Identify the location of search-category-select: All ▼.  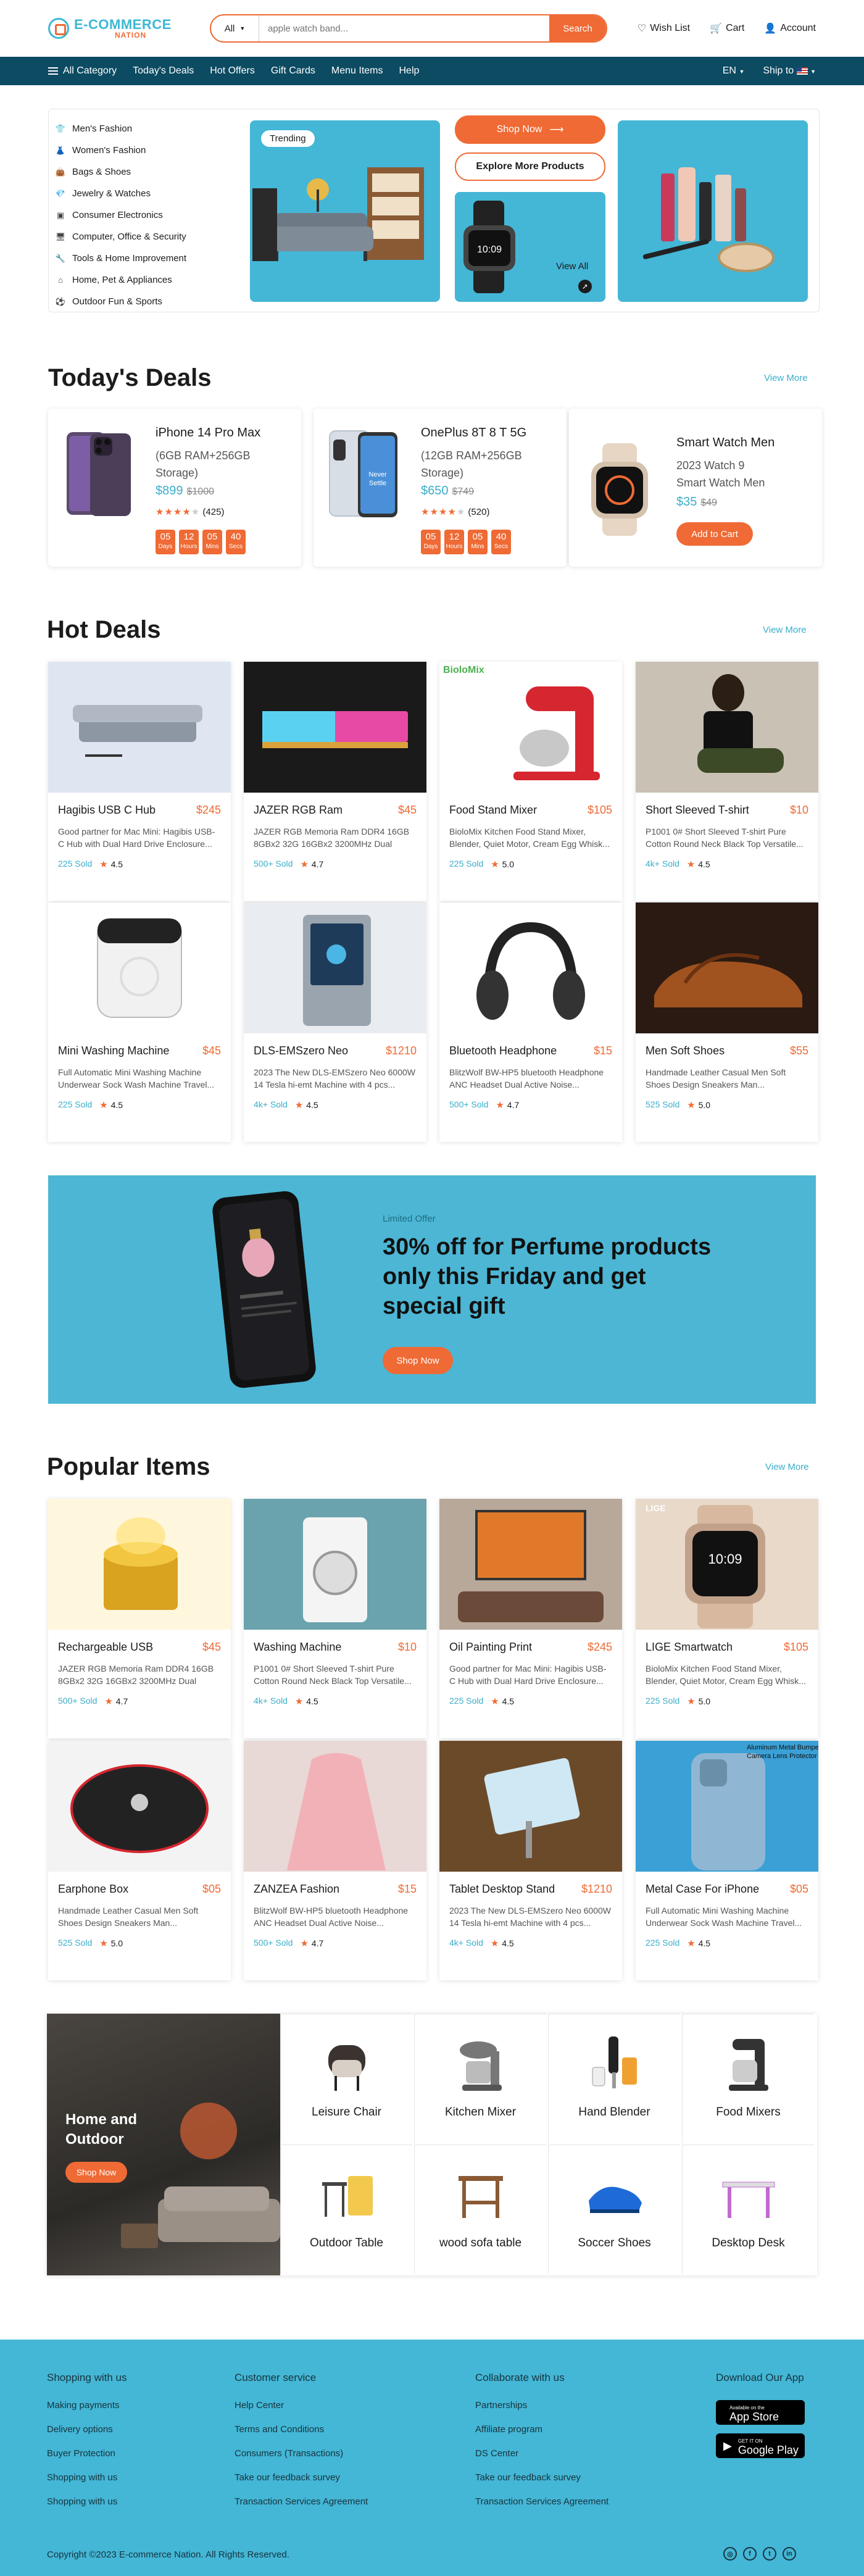
(235, 28).